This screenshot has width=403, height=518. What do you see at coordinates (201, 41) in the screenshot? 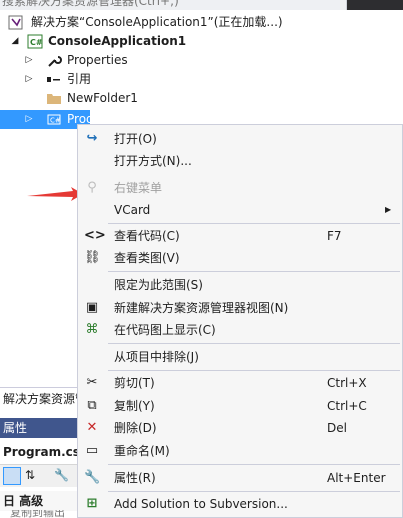
I see `tree-item-project: ◢ C# ConsoleApplication1` at bounding box center [201, 41].